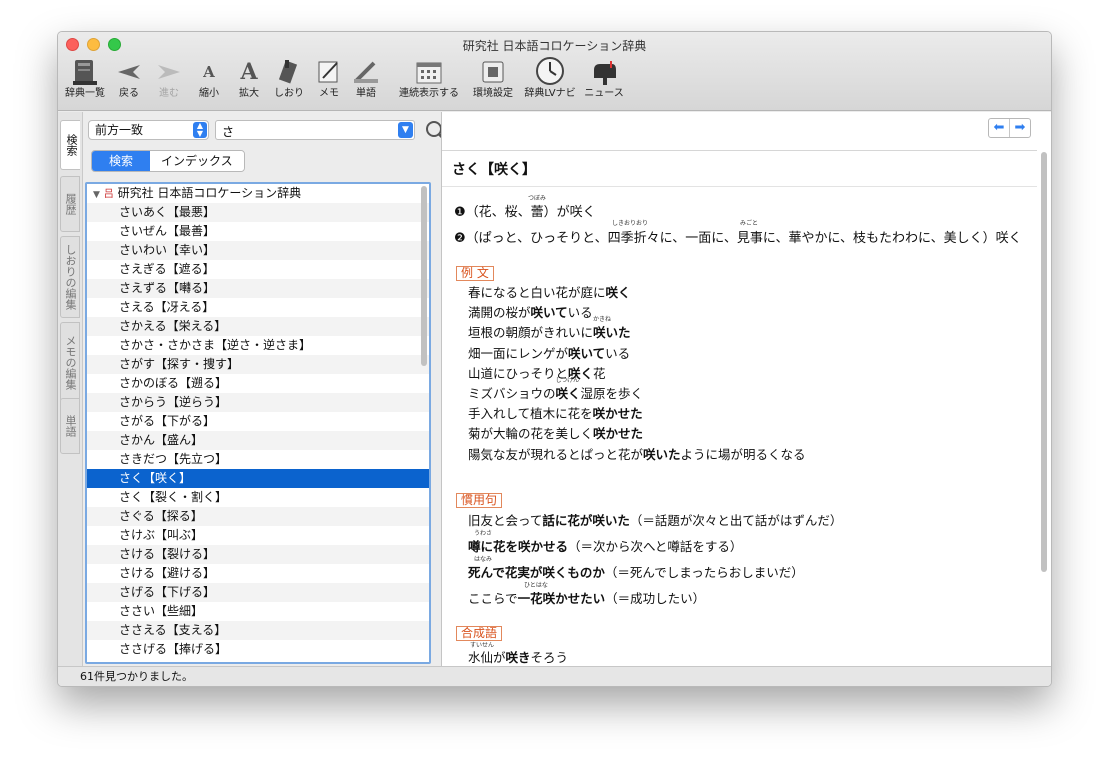 This screenshot has height=765, width=1106. I want to click on search-mode-select: 前方一致 ▲ ▼, so click(148, 130).